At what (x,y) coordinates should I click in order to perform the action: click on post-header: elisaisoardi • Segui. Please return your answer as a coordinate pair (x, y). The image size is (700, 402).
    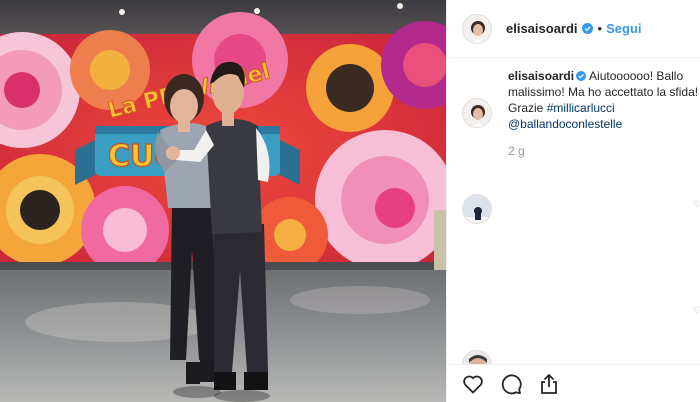
    Looking at the image, I should click on (573, 29).